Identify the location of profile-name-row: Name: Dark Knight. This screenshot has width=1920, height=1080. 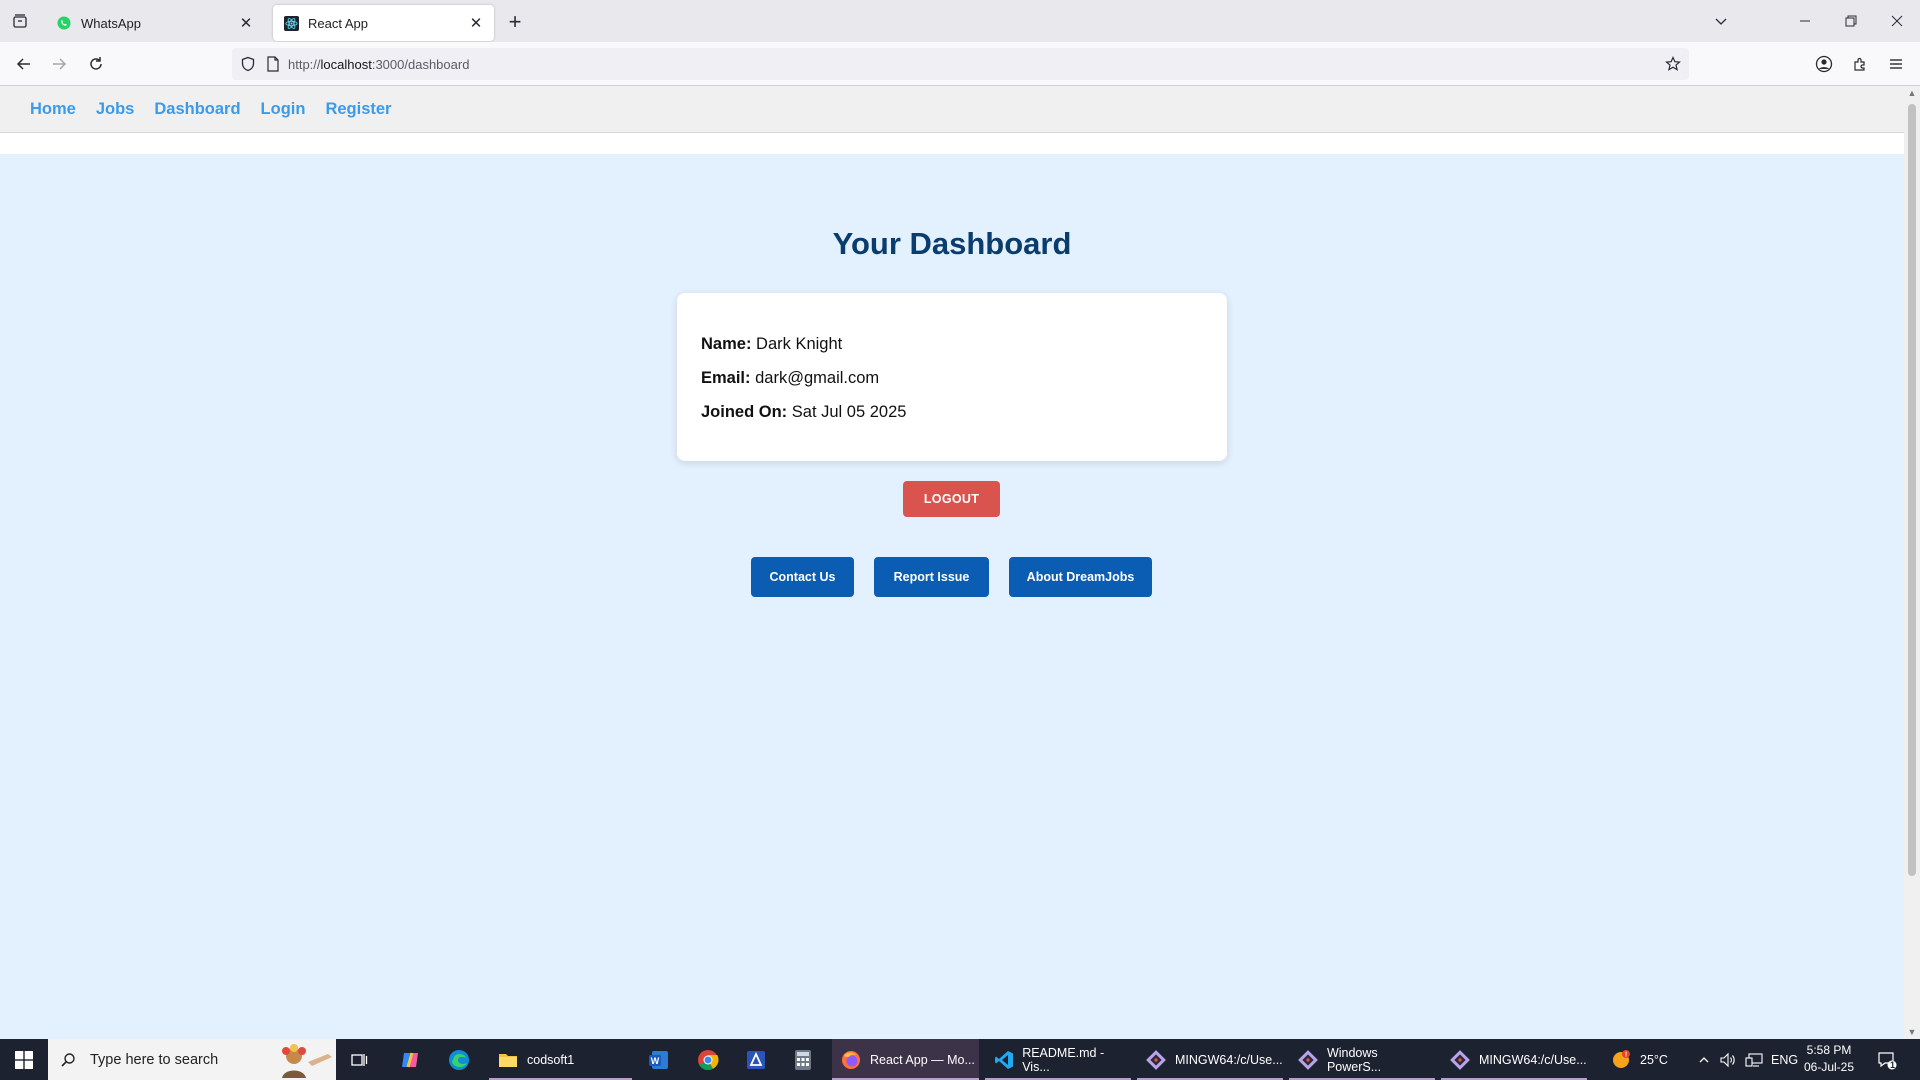
(952, 344).